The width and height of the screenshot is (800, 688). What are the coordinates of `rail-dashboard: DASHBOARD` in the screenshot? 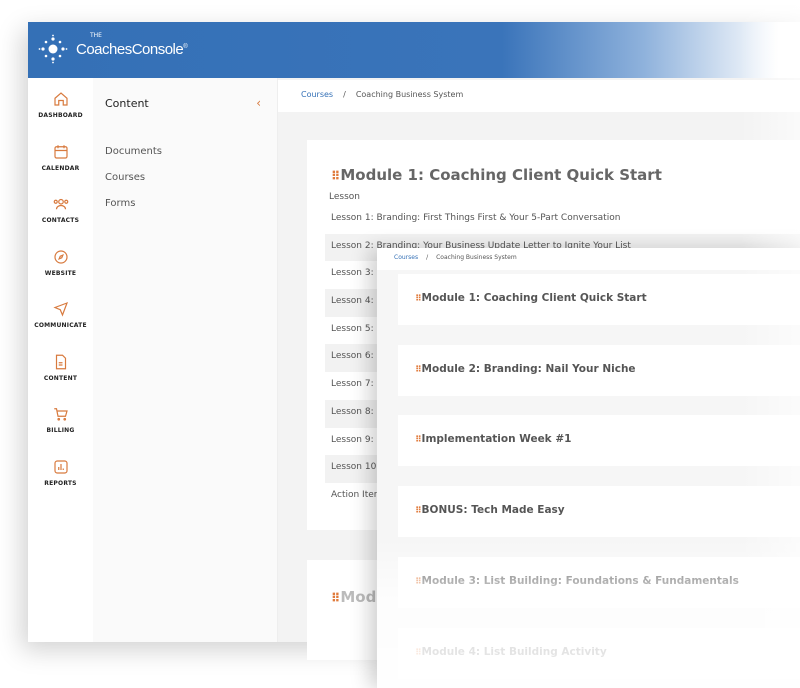 It's located at (60, 104).